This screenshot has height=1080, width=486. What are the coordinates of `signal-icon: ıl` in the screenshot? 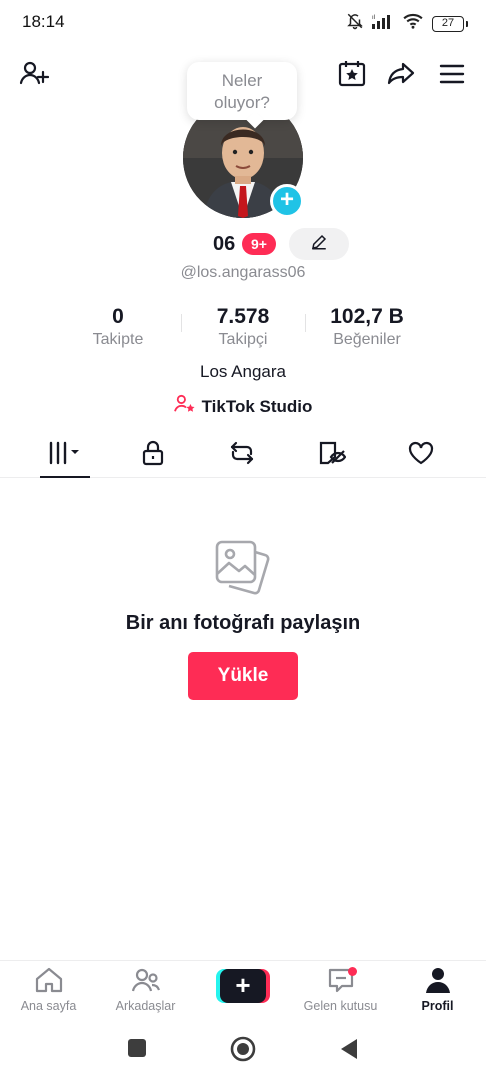 It's located at (383, 23).